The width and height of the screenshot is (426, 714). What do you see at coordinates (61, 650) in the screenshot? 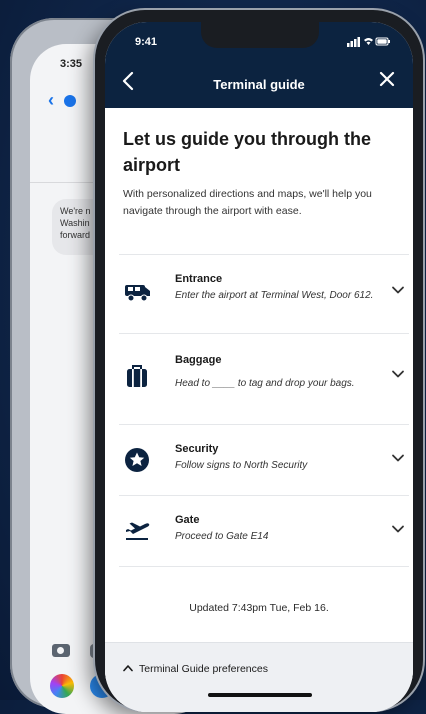
I see `camera-icon` at bounding box center [61, 650].